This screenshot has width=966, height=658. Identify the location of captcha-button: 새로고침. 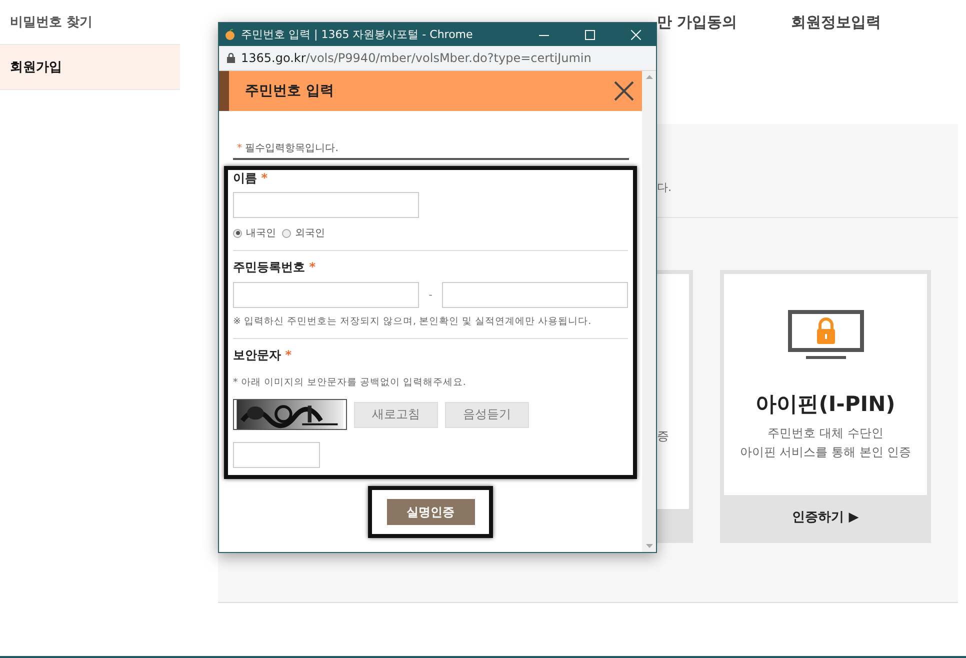
(396, 415).